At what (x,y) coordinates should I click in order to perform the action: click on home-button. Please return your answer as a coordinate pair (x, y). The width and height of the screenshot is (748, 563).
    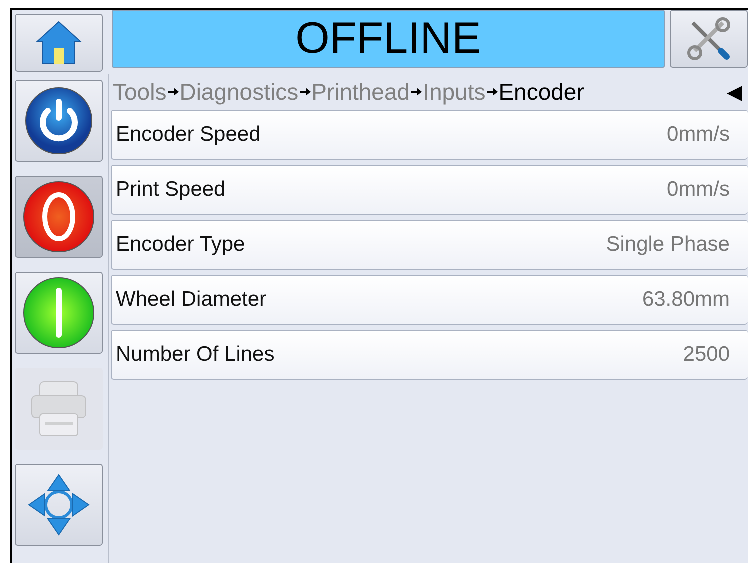
    Looking at the image, I should click on (59, 43).